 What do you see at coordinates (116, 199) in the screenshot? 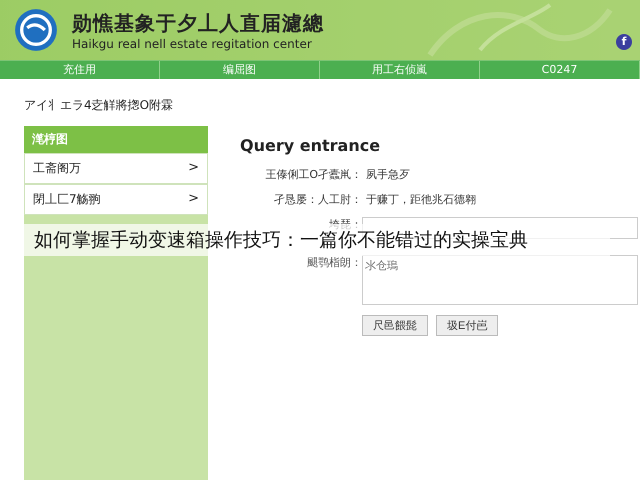
I see `sidebar-item: 閉丄匚7觞翑 >` at bounding box center [116, 199].